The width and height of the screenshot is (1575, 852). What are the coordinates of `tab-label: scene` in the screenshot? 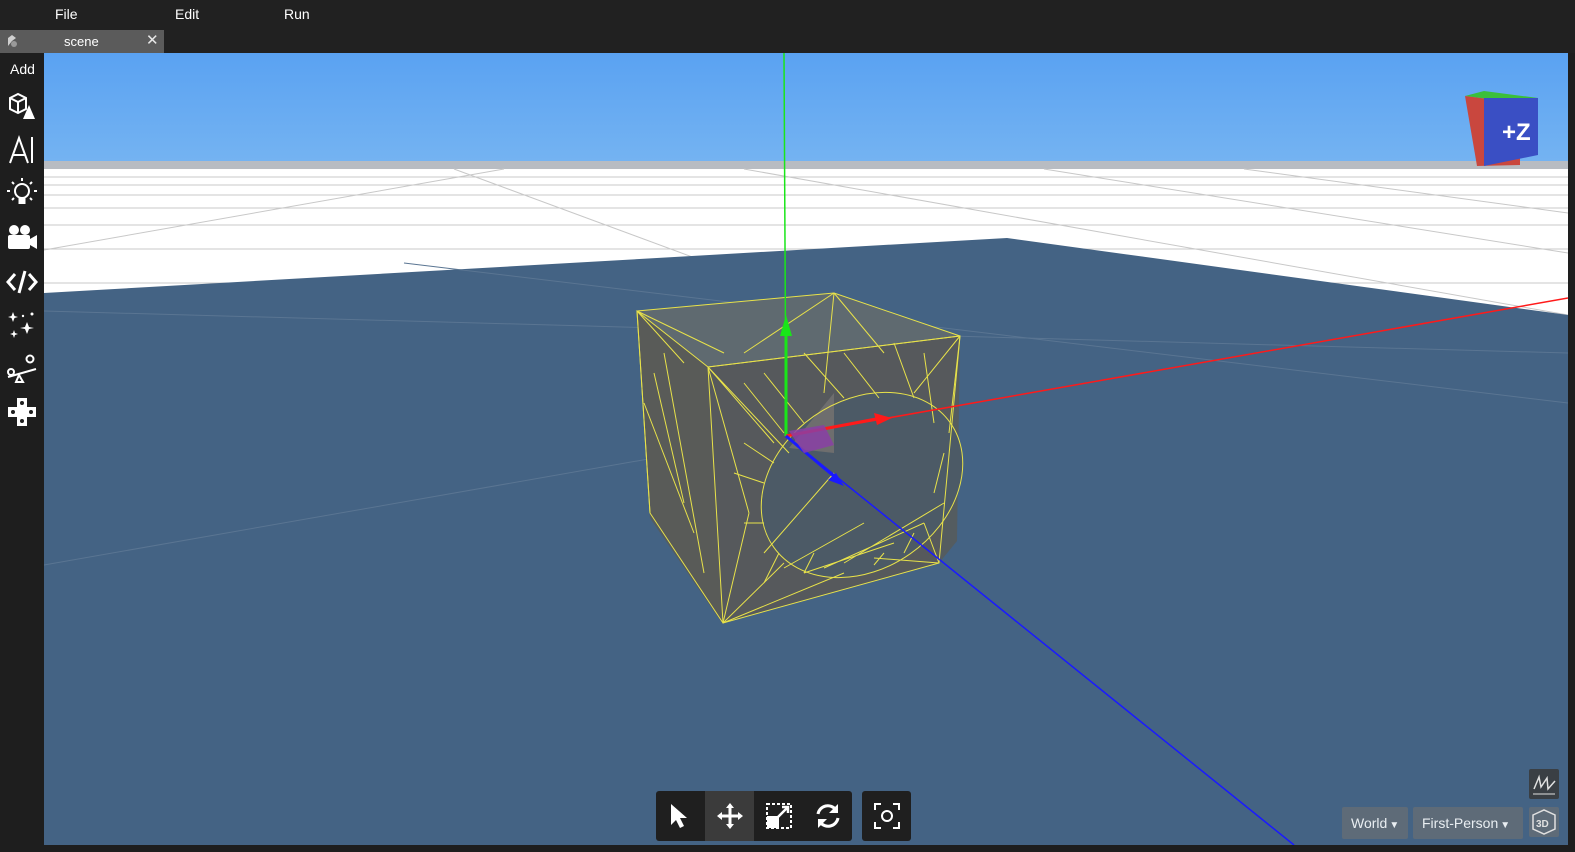 It's located at (81, 41).